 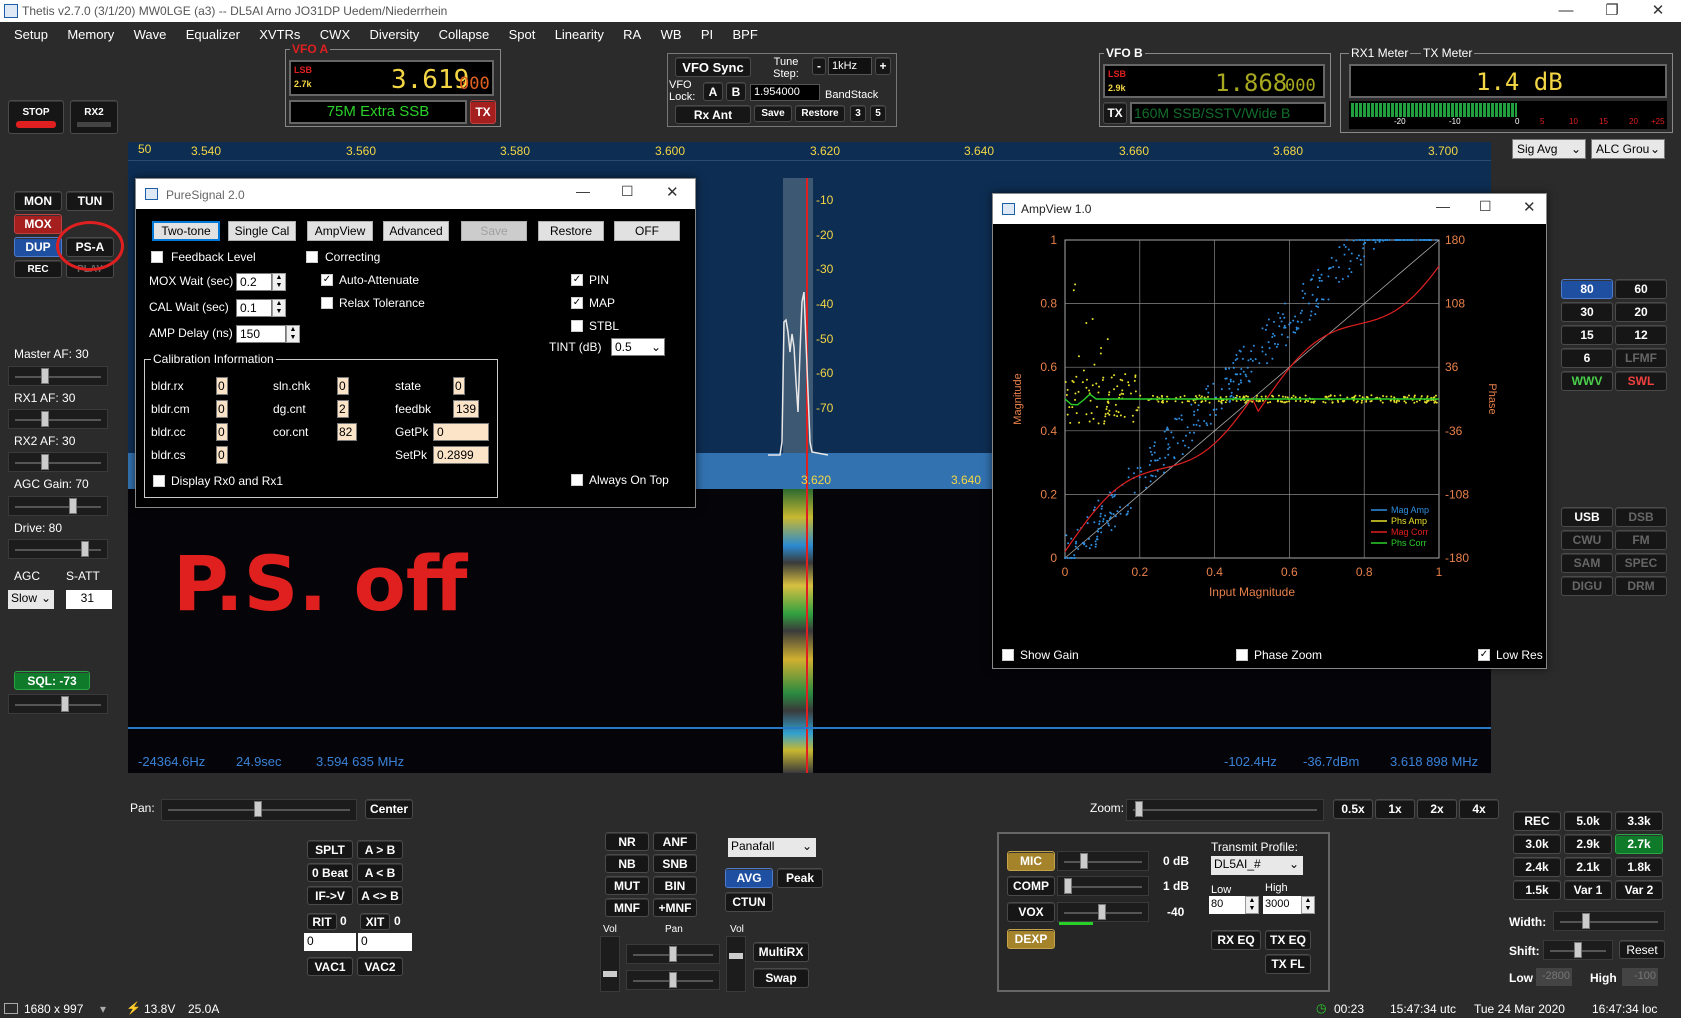 What do you see at coordinates (1641, 381) in the screenshot?
I see `band-swl-button: SWL` at bounding box center [1641, 381].